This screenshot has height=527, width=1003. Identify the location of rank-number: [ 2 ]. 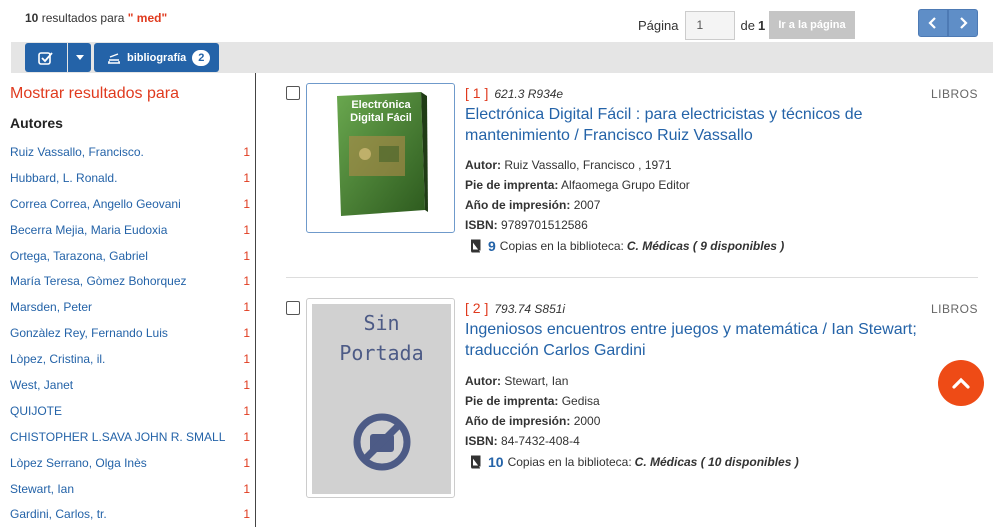
(477, 308).